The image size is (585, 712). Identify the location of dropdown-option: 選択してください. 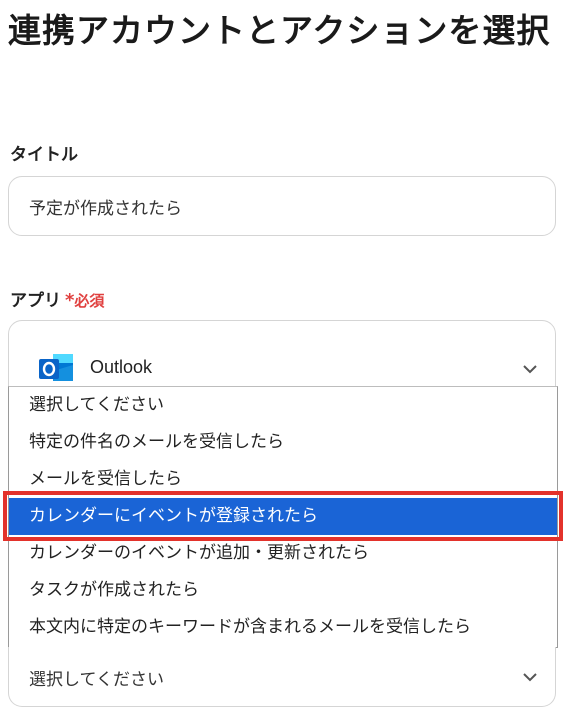
(283, 405).